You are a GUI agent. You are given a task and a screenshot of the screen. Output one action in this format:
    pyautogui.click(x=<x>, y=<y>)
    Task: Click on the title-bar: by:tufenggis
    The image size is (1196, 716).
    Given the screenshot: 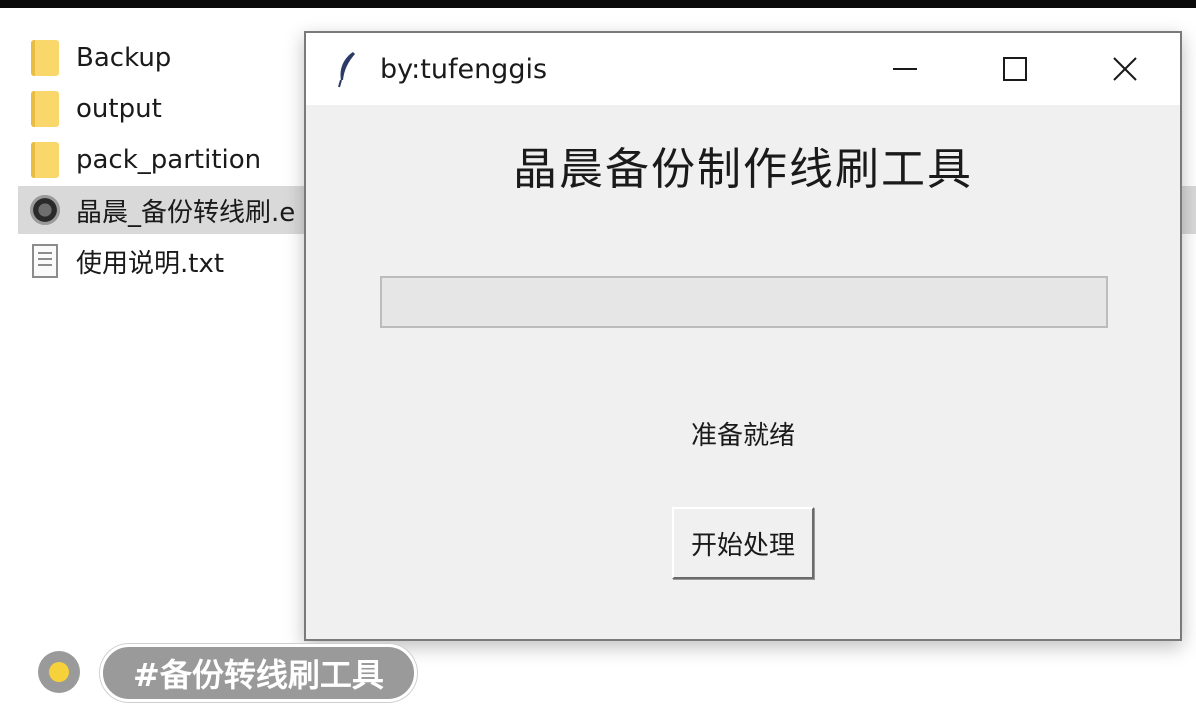 What is the action you would take?
    pyautogui.click(x=743, y=69)
    